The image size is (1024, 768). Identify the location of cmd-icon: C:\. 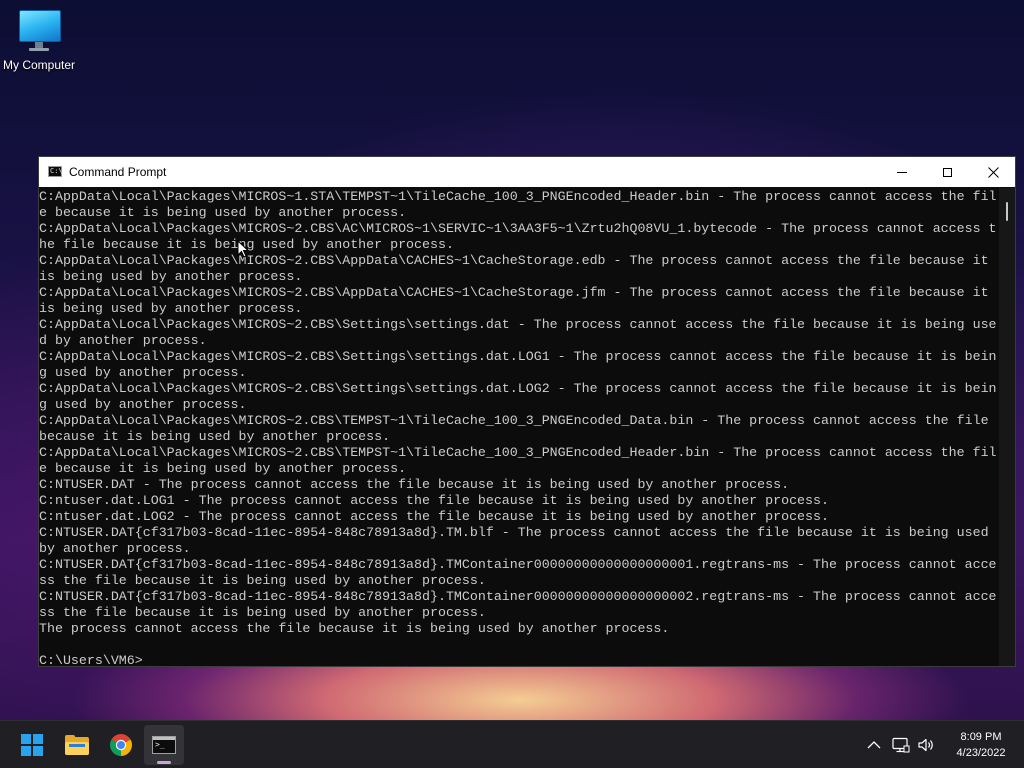
(55, 171).